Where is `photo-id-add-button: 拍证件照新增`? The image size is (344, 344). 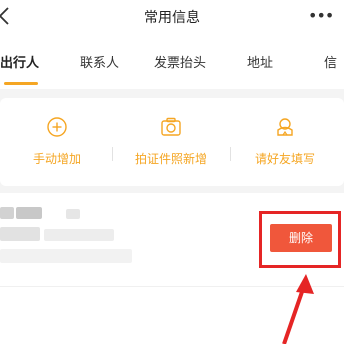
photo-id-add-button: 拍证件照新增 is located at coordinates (171, 142).